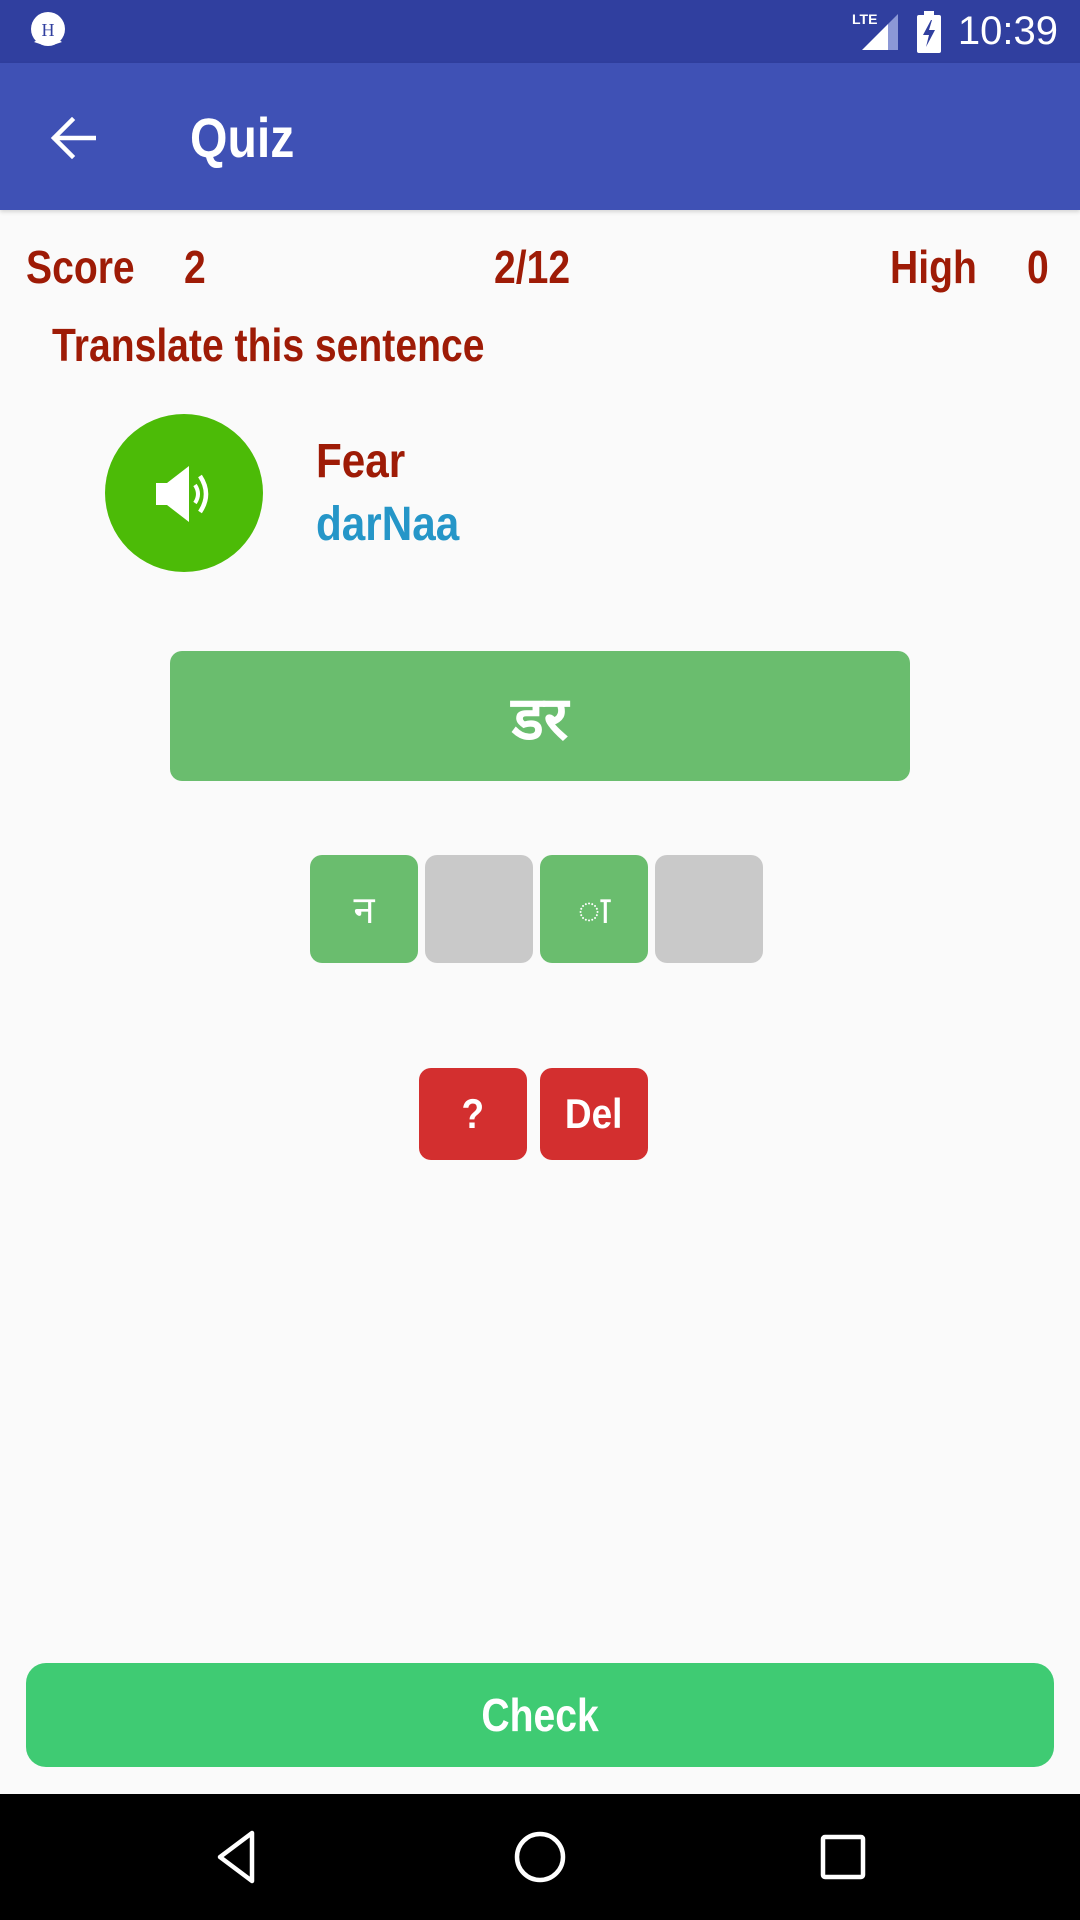 This screenshot has height=1920, width=1080. Describe the element at coordinates (242, 137) in the screenshot. I see `page-title: Quiz` at that location.